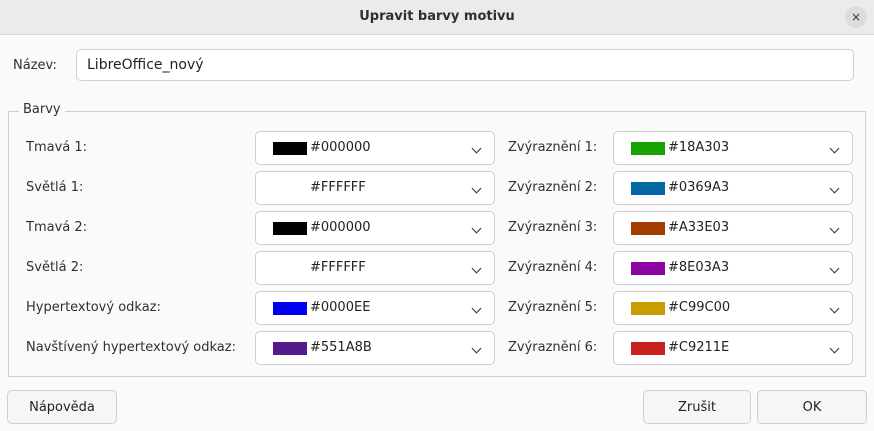  I want to click on dialog-title: Upravit barvy motivu, so click(437, 16).